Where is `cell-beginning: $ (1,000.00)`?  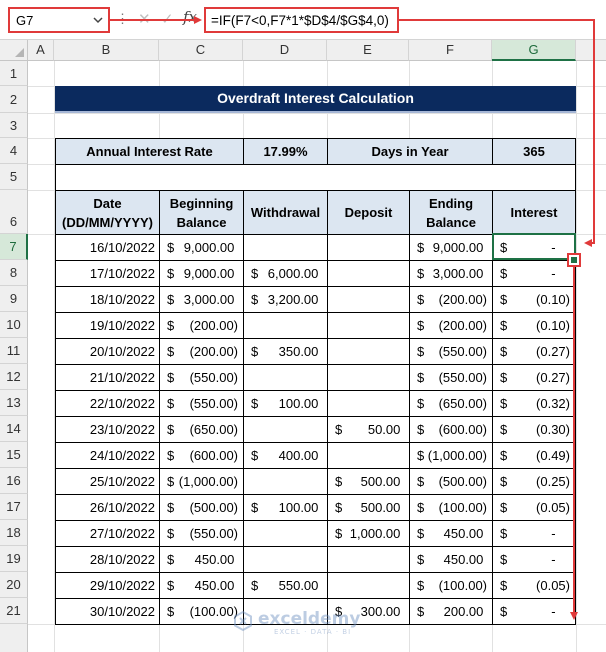
cell-beginning: $ (1,000.00) is located at coordinates (201, 481).